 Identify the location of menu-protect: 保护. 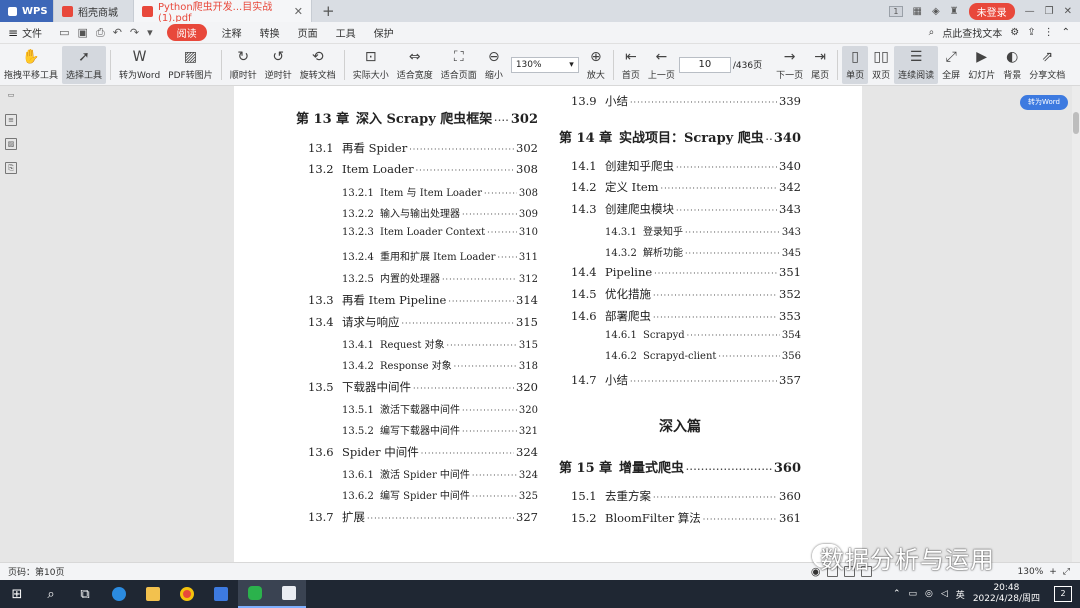
(384, 32).